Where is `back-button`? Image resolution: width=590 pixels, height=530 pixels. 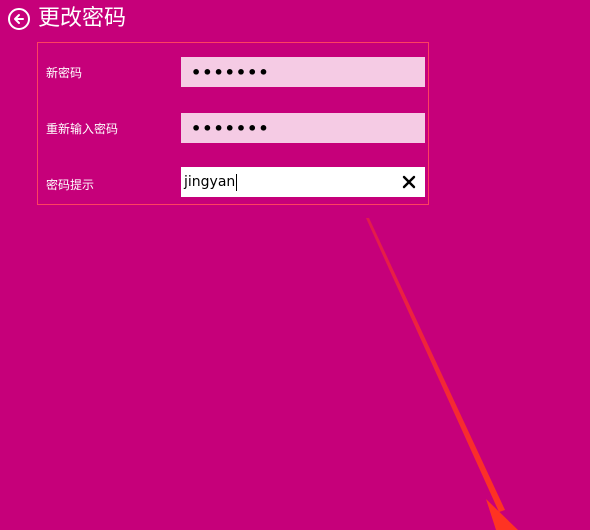 back-button is located at coordinates (19, 19).